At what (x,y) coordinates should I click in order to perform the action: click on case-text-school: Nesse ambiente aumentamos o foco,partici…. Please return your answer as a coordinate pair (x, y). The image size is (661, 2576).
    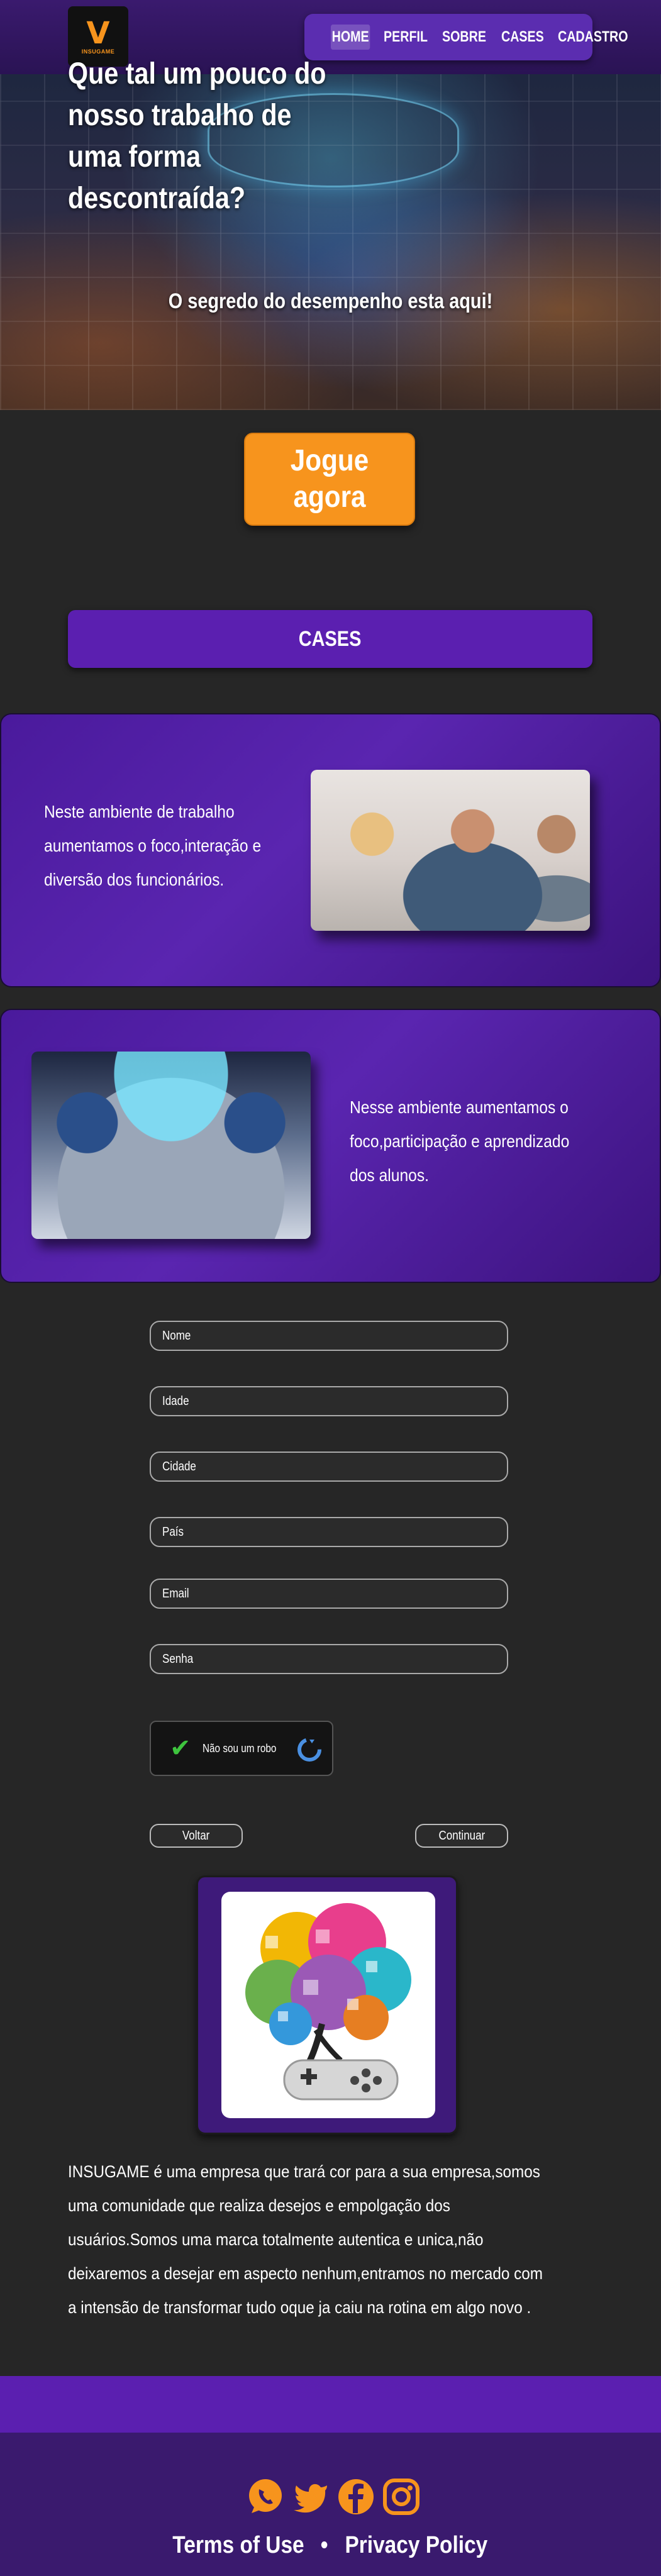
    Looking at the image, I should click on (460, 1141).